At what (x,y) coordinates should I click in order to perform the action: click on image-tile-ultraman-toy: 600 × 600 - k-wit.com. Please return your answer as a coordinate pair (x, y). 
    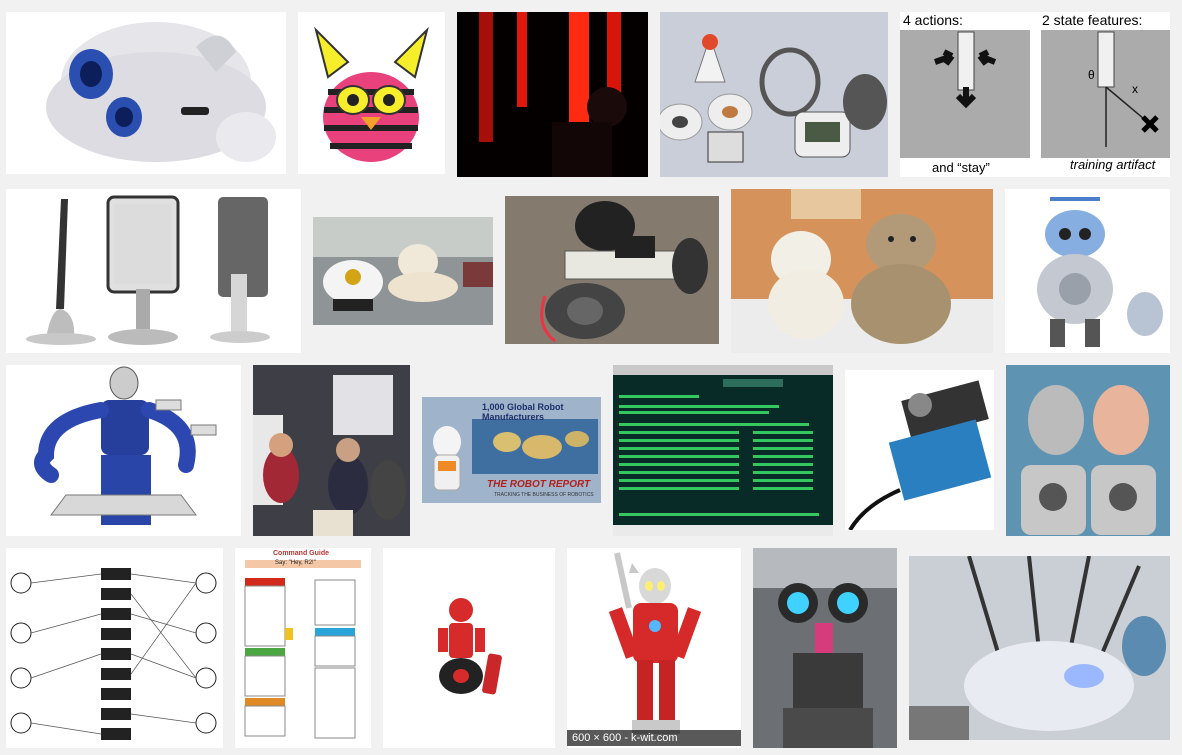
    Looking at the image, I should click on (654, 648).